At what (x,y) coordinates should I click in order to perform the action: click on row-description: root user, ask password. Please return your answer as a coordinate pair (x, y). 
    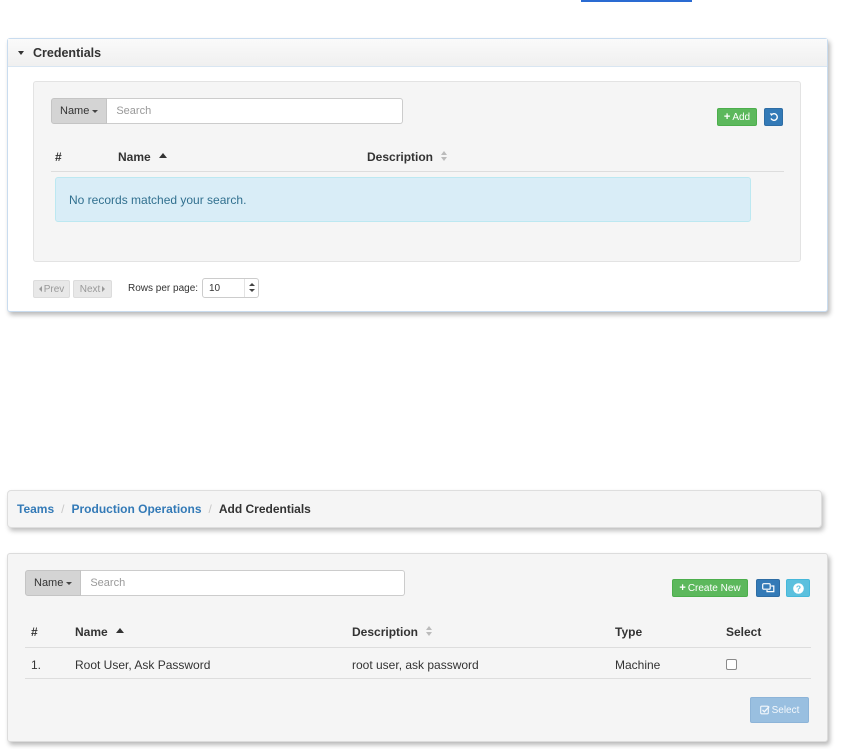
    Looking at the image, I should click on (415, 665).